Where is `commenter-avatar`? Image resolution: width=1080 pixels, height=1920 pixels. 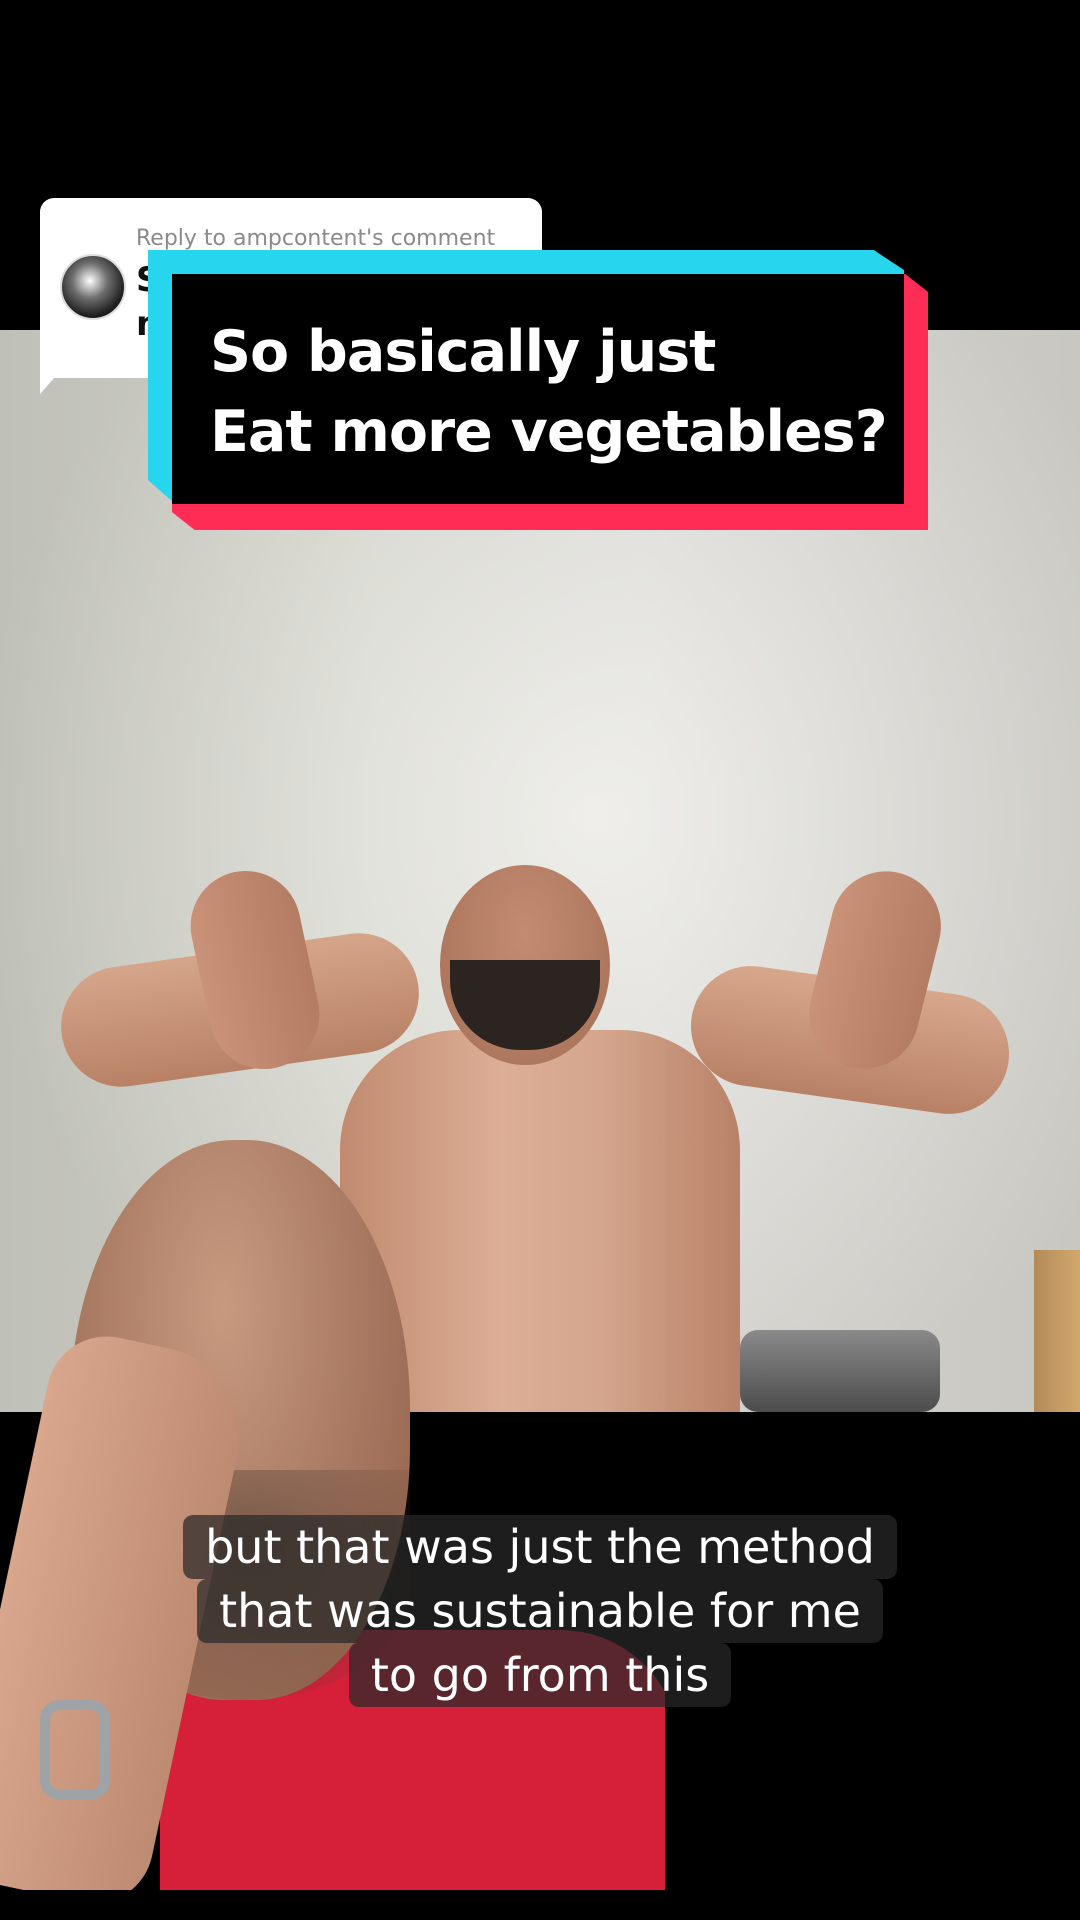 commenter-avatar is located at coordinates (93, 287).